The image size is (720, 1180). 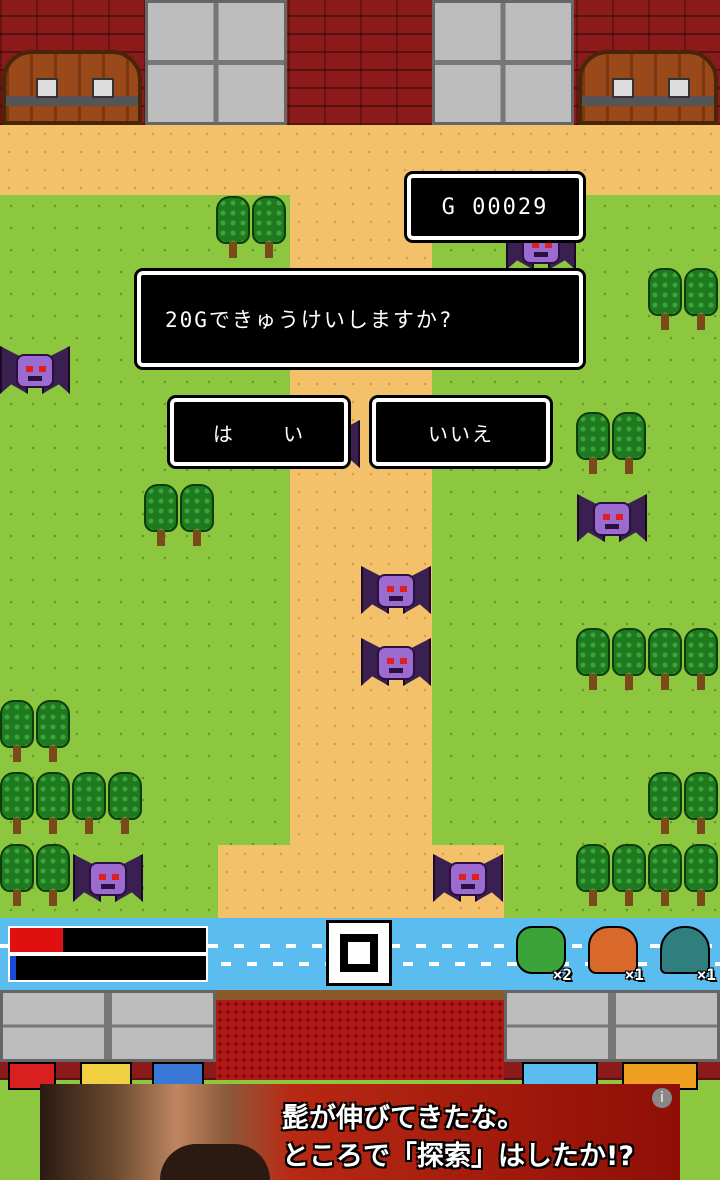 I want to click on stop-button, so click(x=359, y=953).